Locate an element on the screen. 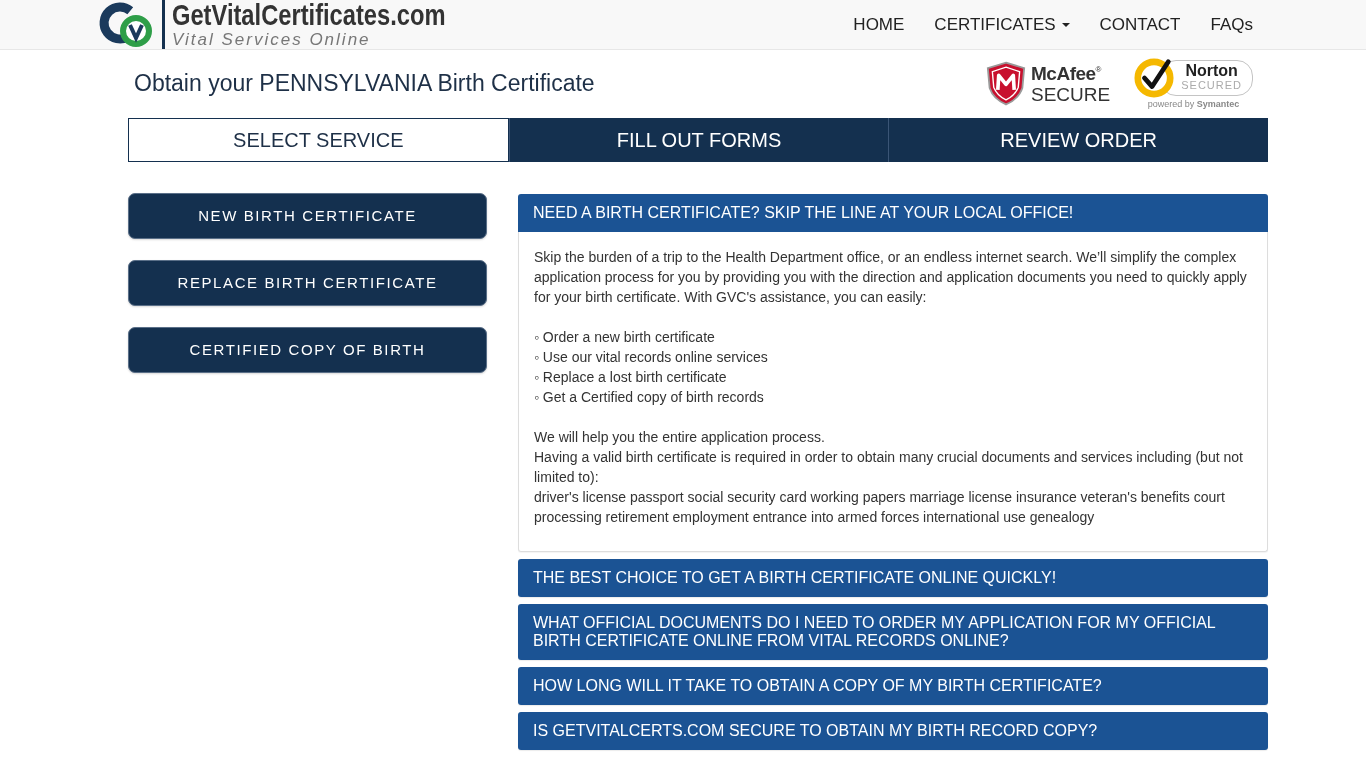  accordion-header: IS GETVITALCERTS.COM SECURE TO OBTAIN MY BIRTH RECORD COPY? is located at coordinates (893, 731).